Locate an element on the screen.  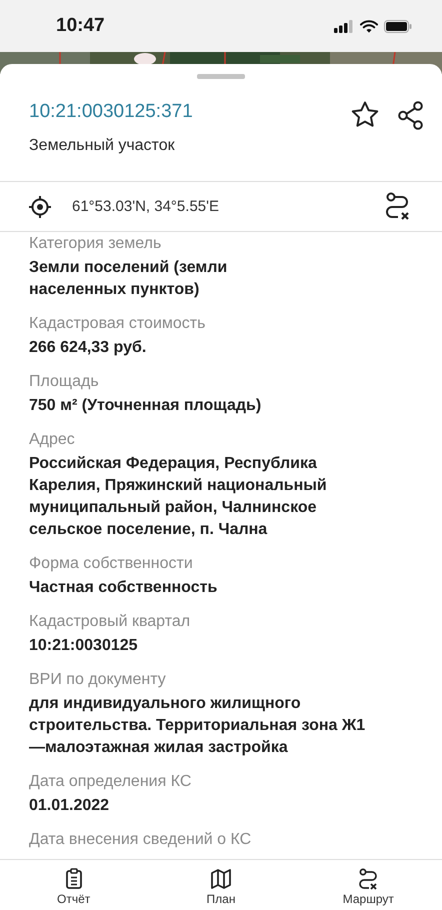
wifi-icon is located at coordinates (369, 26).